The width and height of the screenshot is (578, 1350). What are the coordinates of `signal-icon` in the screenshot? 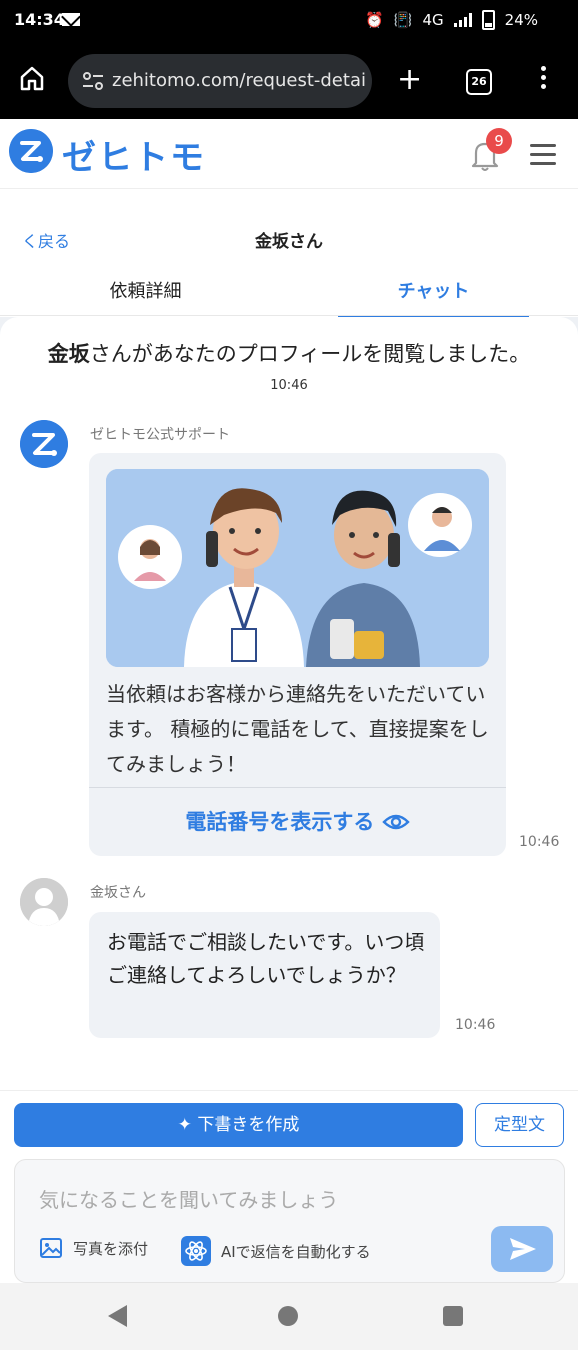 It's located at (462, 20).